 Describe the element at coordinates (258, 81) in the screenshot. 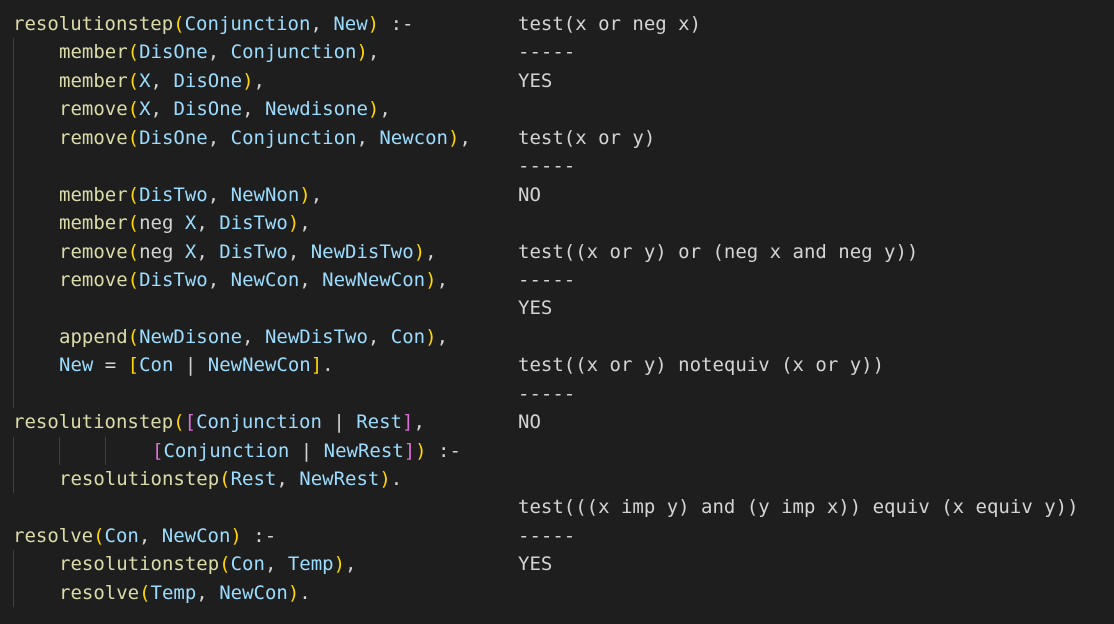

I see `code-line-3: member(X, DisOne),` at that location.